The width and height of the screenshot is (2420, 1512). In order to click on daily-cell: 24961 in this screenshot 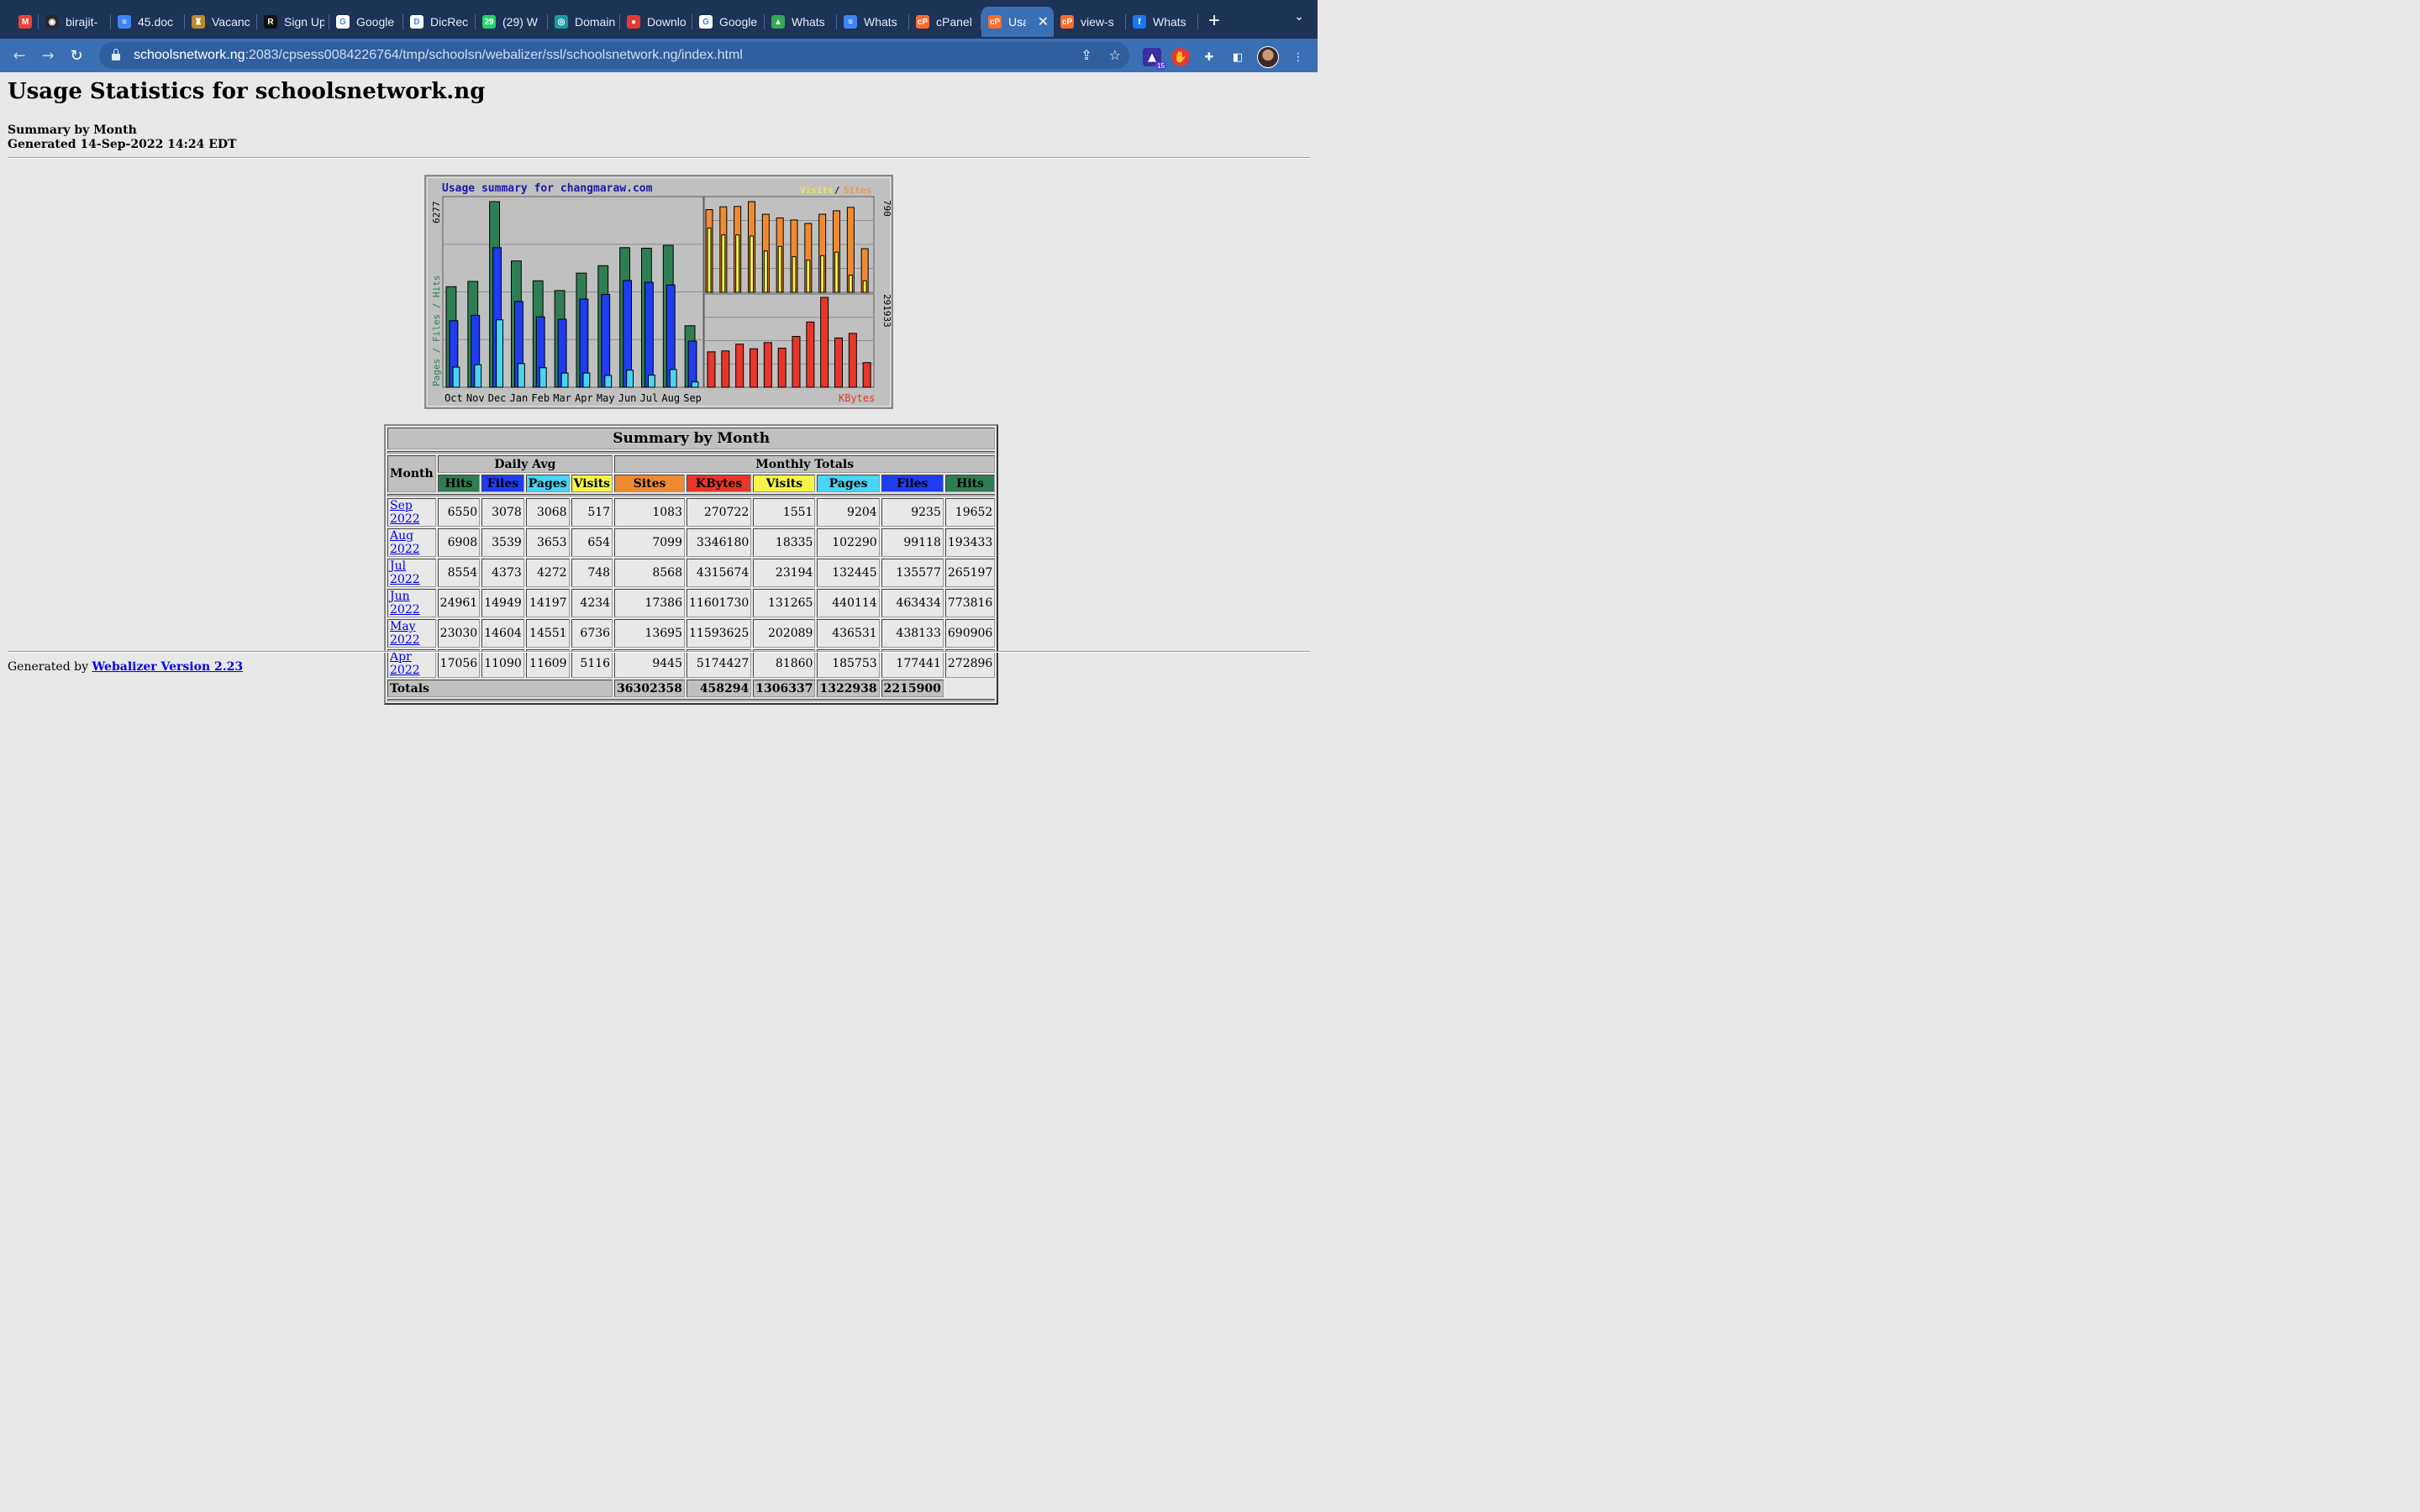, I will do `click(459, 603)`.